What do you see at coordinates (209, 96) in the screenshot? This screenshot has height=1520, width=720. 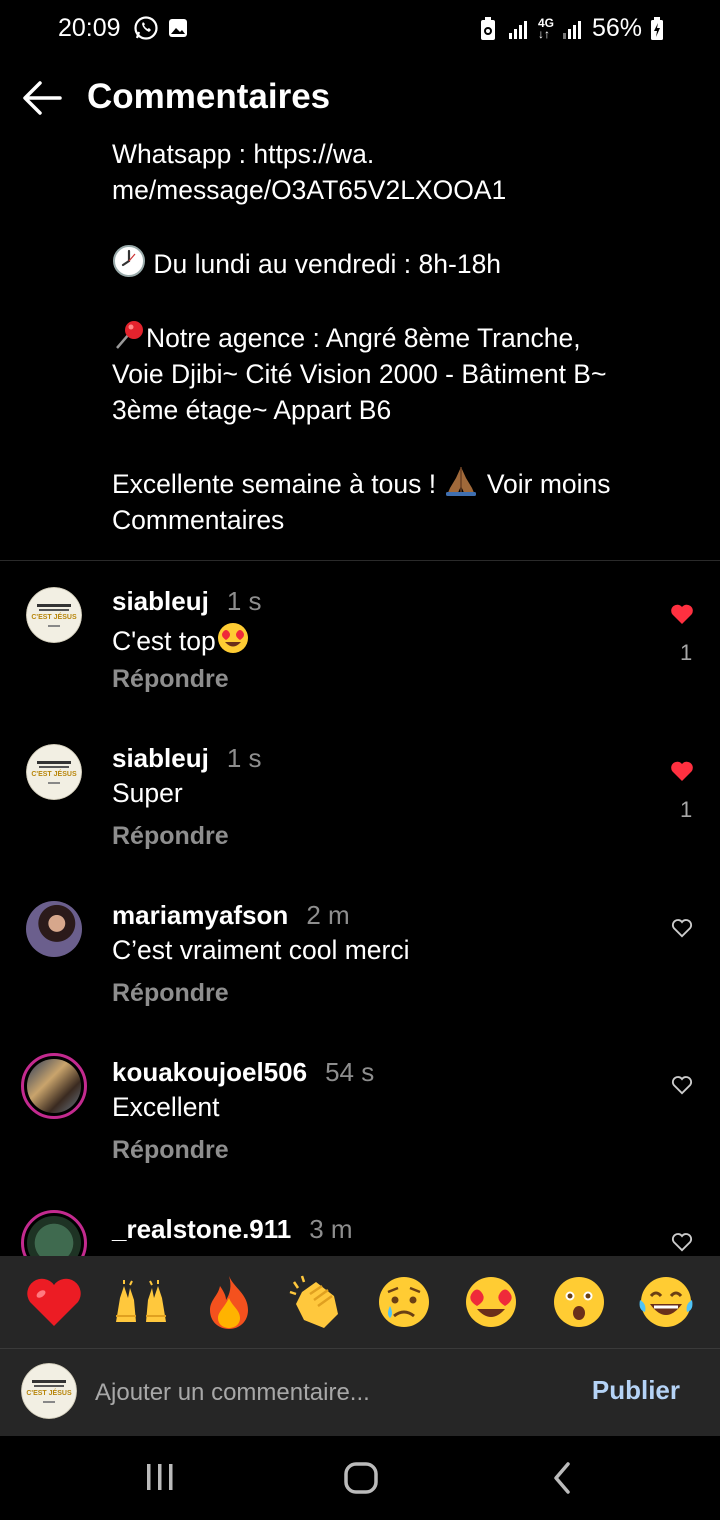 I see `page-title: Commentaires` at bounding box center [209, 96].